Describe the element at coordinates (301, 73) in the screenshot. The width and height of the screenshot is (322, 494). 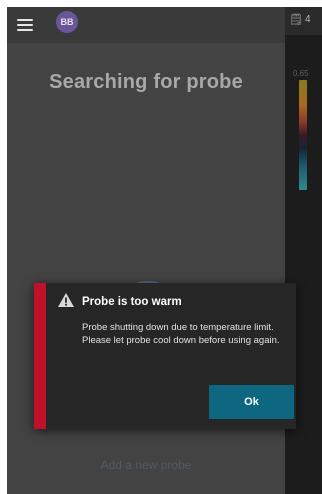
I see `scale-value: 0.65` at that location.